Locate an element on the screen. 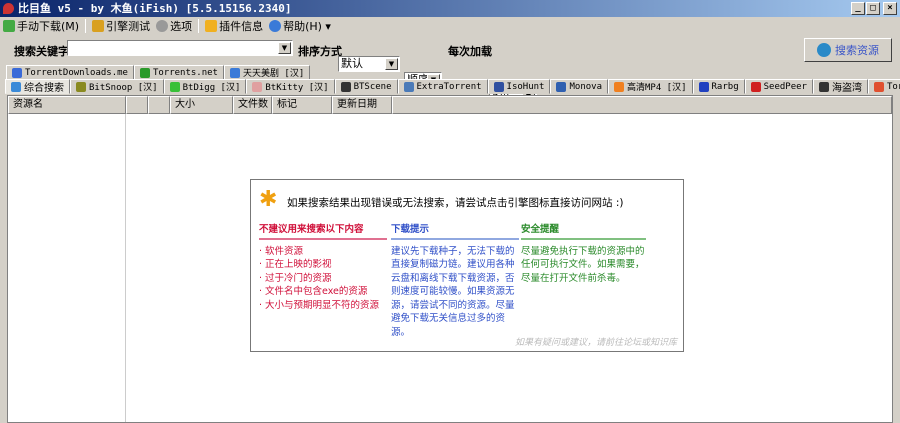 The height and width of the screenshot is (423, 900). minimize-button: _ is located at coordinates (858, 8).